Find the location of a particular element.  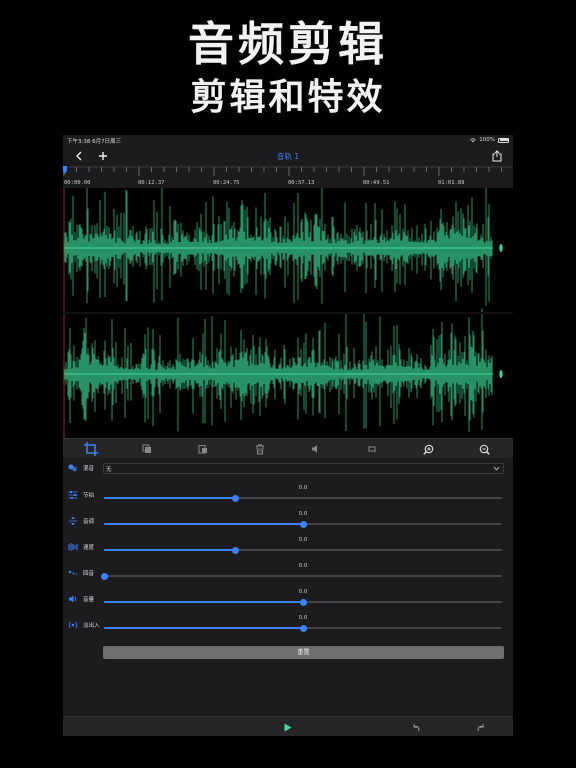

battery-percent: 100% is located at coordinates (487, 140).